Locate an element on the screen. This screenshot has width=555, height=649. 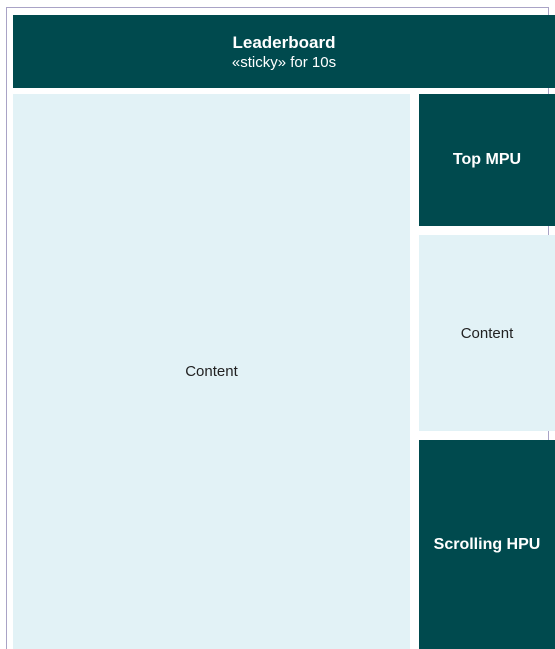
leaderboard-subtitle: «sticky» for 10s is located at coordinates (284, 62).